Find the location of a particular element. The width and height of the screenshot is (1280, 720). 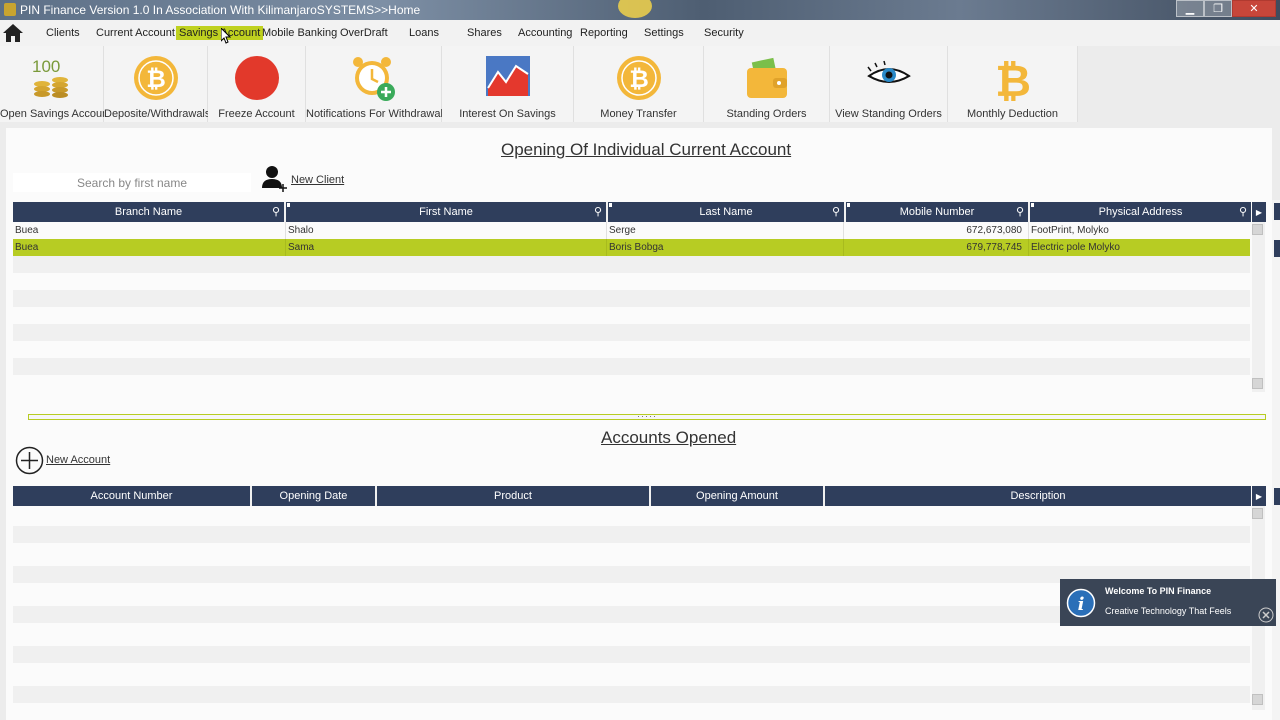

bitcoin-symbol-icon: ₿ is located at coordinates (1013, 79).